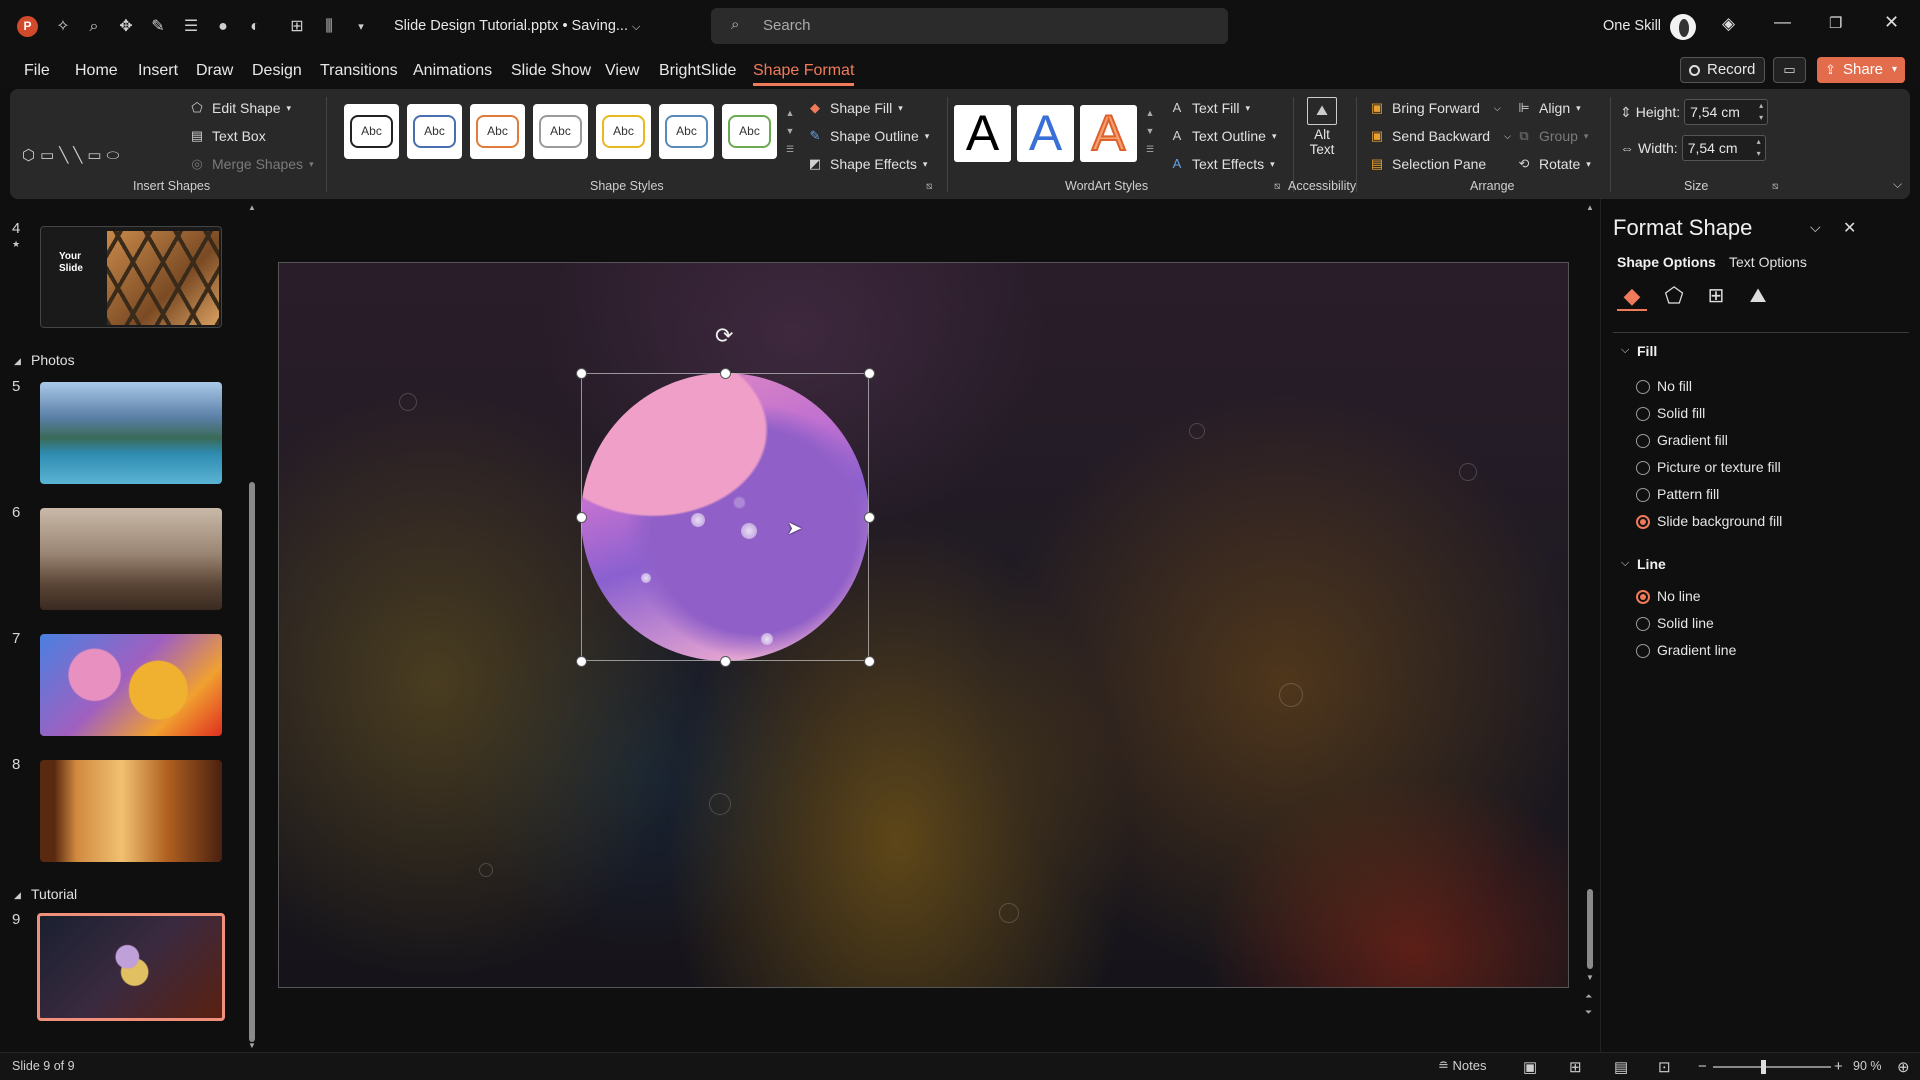  I want to click on radio-gradient-fill, so click(1643, 441).